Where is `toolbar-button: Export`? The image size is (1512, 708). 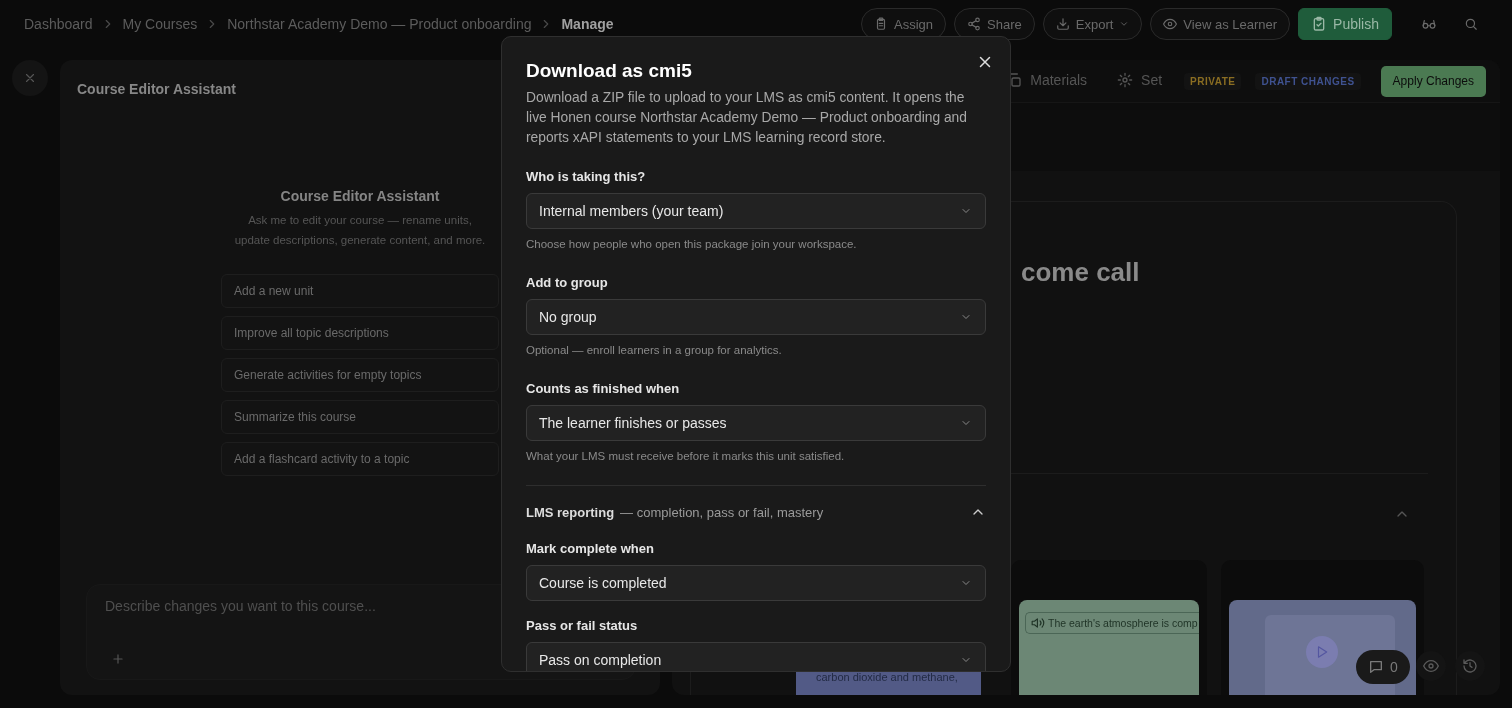 toolbar-button: Export is located at coordinates (1092, 24).